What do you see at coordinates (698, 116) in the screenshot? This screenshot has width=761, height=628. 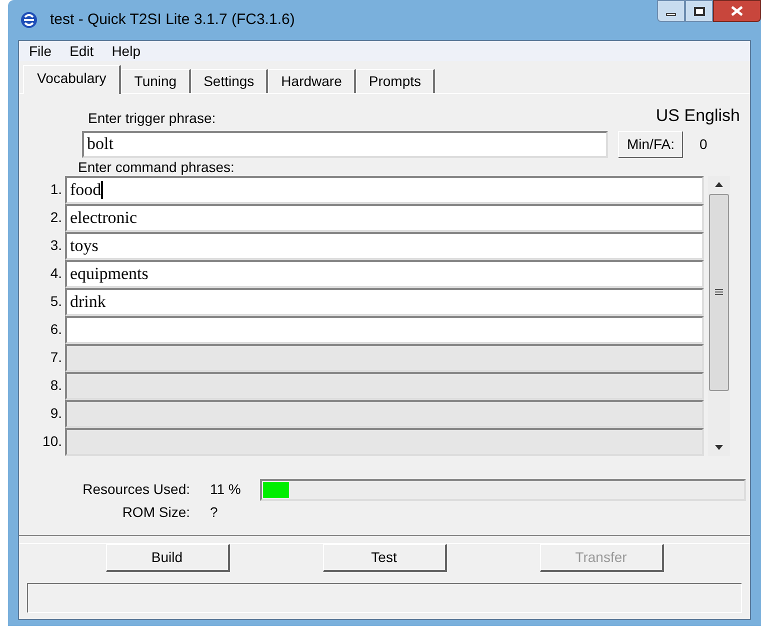 I see `language-label: US English` at bounding box center [698, 116].